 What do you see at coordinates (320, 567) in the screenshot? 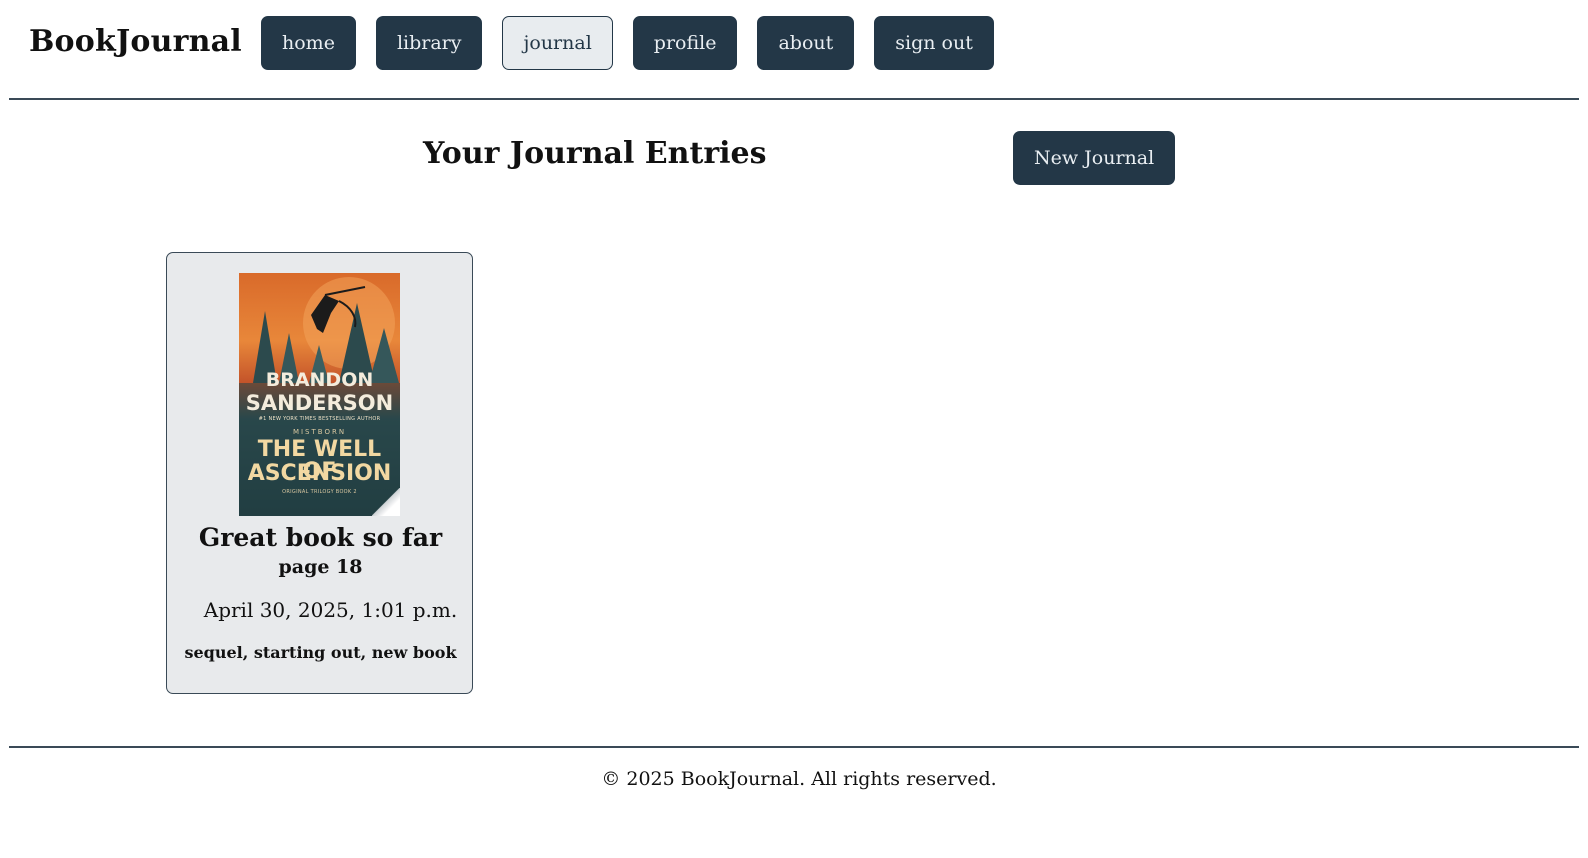
I see `entry-page: page 18` at bounding box center [320, 567].